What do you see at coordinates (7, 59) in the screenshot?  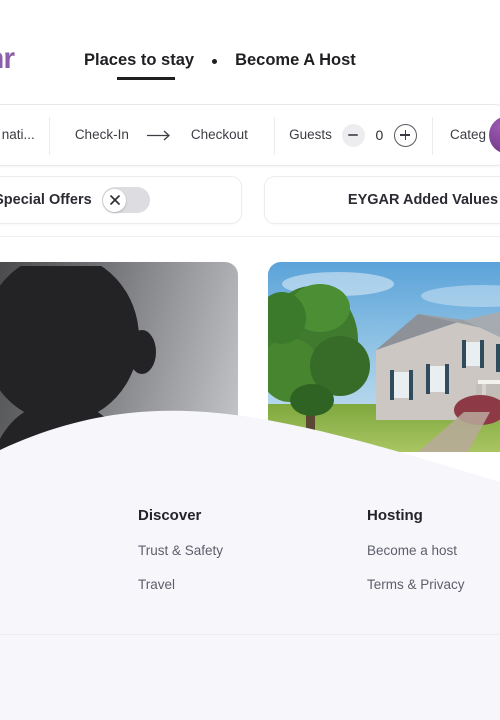 I see `brand-logo: nr` at bounding box center [7, 59].